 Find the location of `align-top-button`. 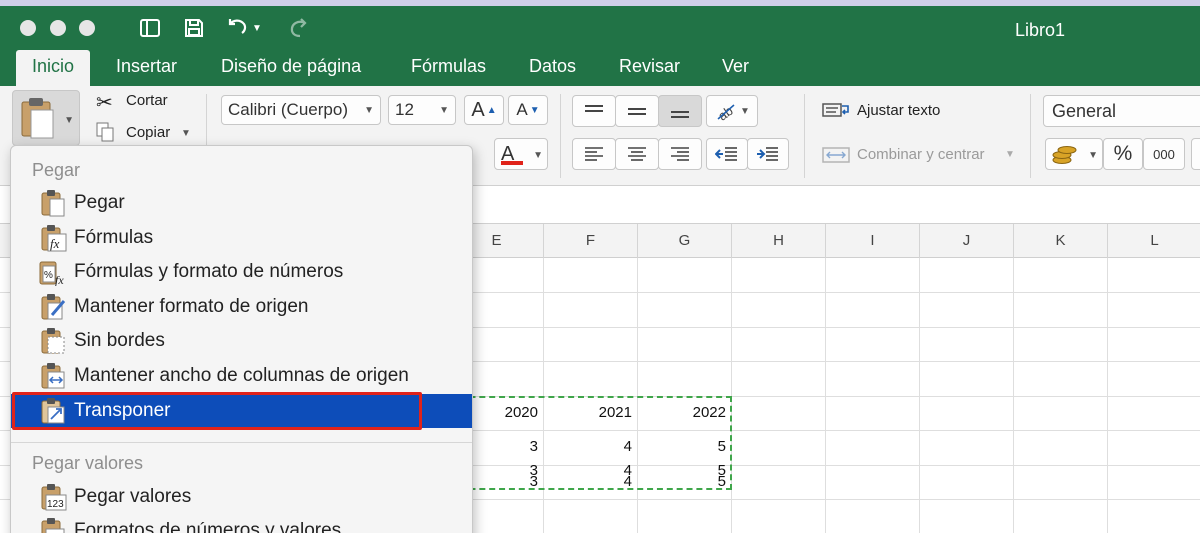

align-top-button is located at coordinates (594, 111).